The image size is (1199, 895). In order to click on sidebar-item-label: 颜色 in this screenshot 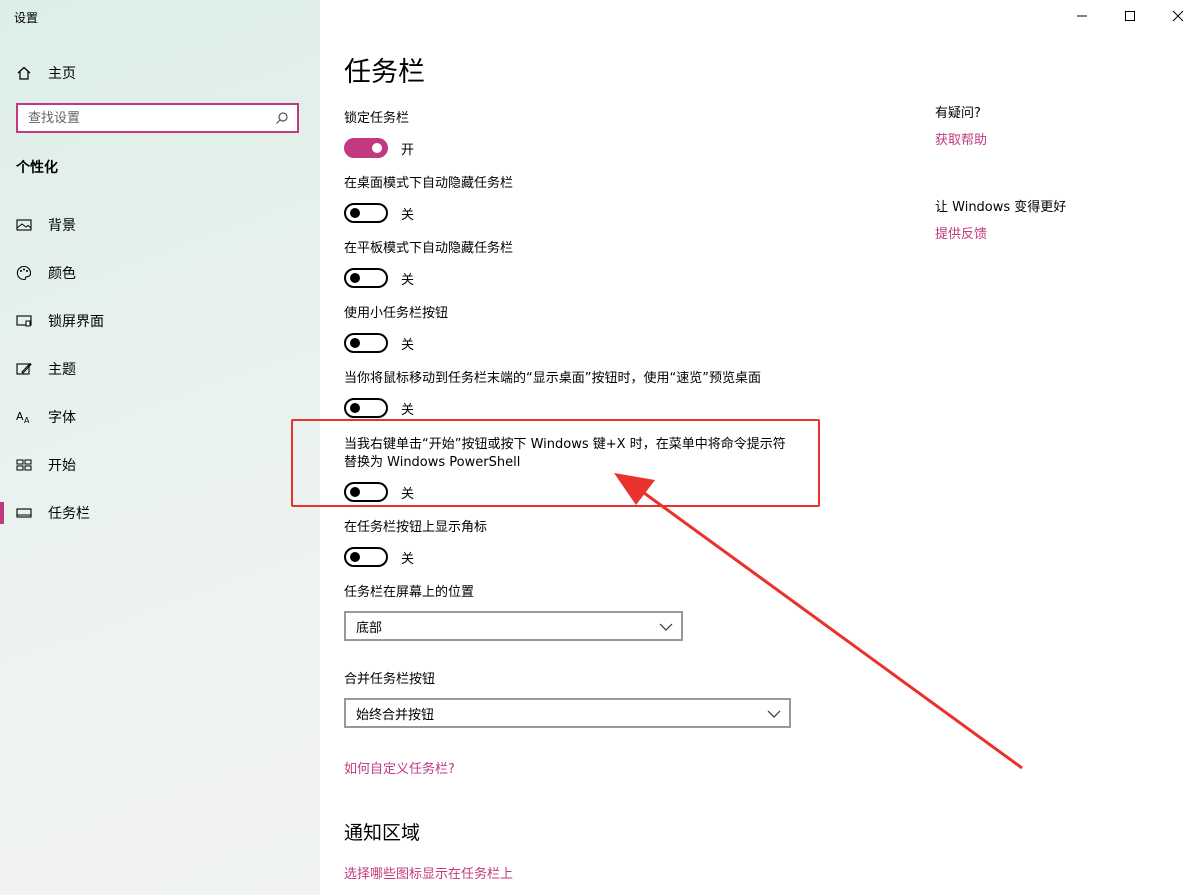, I will do `click(62, 274)`.